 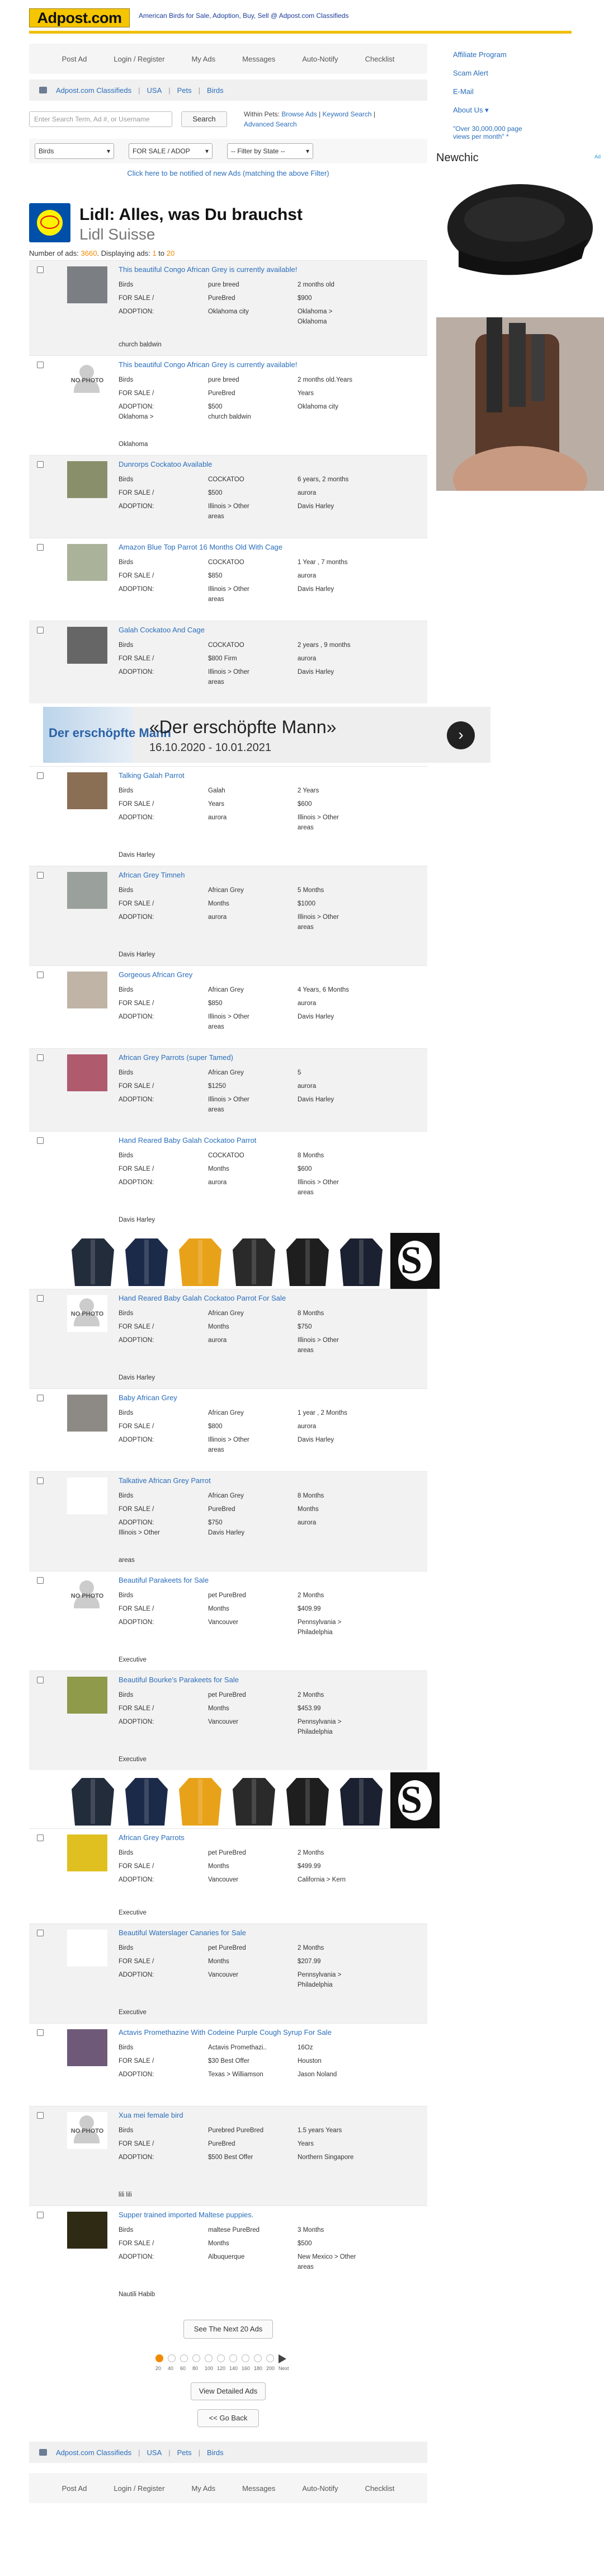 I want to click on listing-title: Hand Reared Baby Galah Cockatoo Parrot, so click(x=187, y=1140).